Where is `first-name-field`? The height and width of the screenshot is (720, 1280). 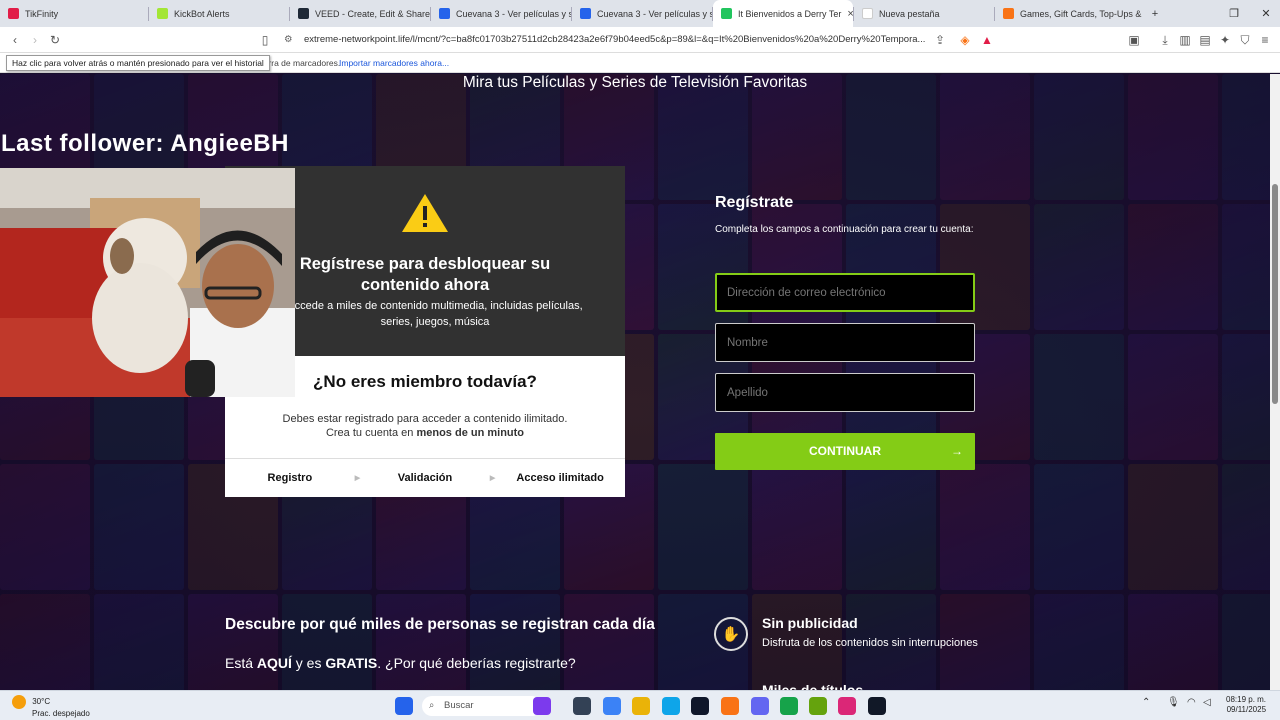 first-name-field is located at coordinates (845, 342).